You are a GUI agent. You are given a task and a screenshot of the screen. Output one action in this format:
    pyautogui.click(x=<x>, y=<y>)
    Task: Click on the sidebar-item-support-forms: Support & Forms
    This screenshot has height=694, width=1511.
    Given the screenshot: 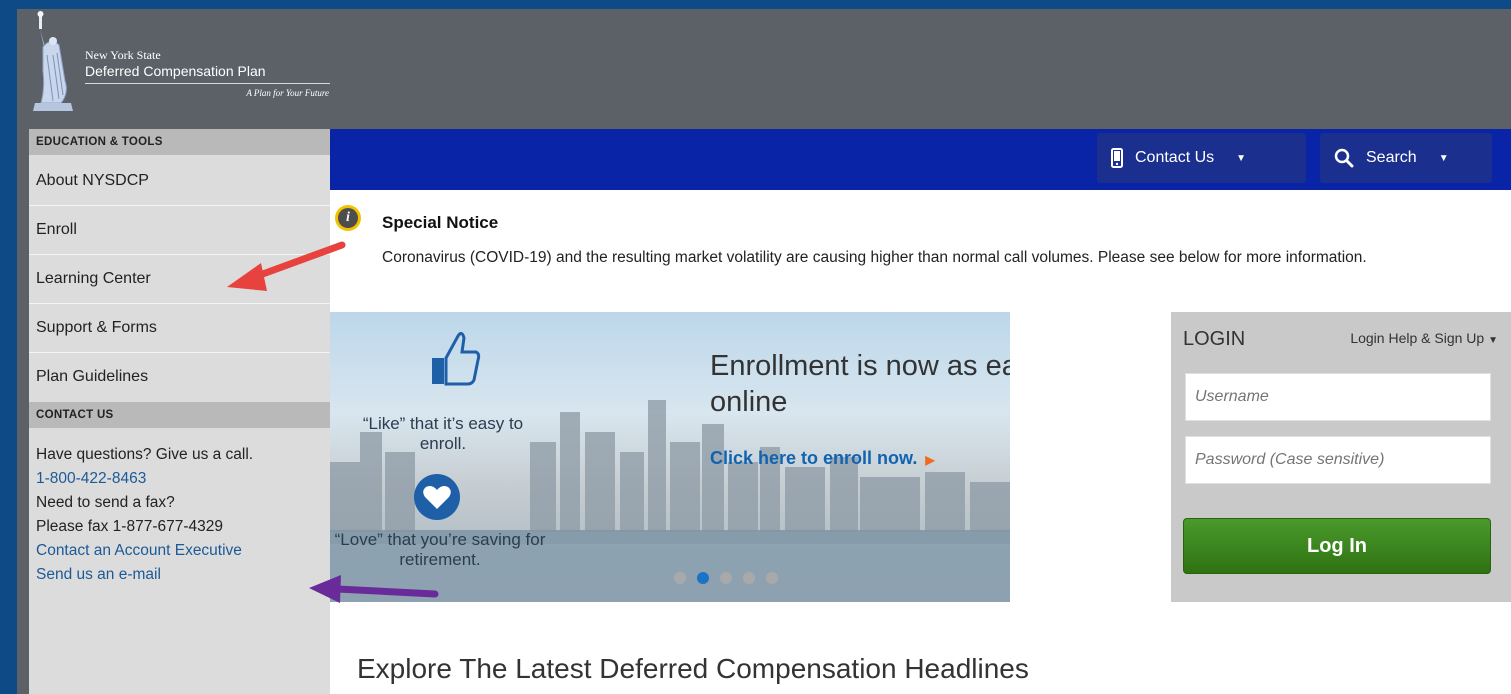 What is the action you would take?
    pyautogui.click(x=179, y=328)
    